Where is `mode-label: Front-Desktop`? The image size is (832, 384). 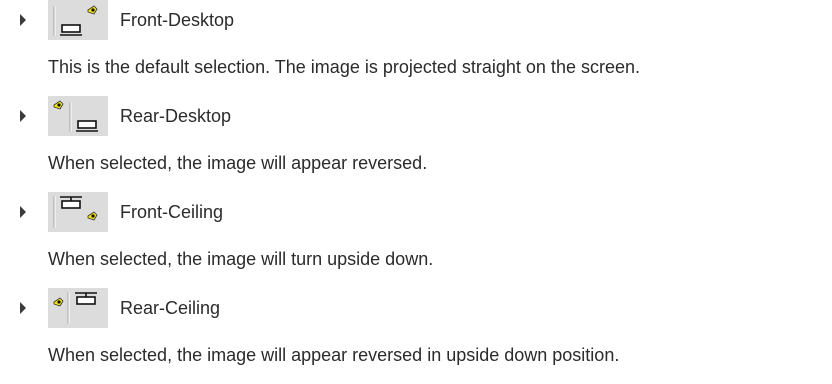
mode-label: Front-Desktop is located at coordinates (177, 20).